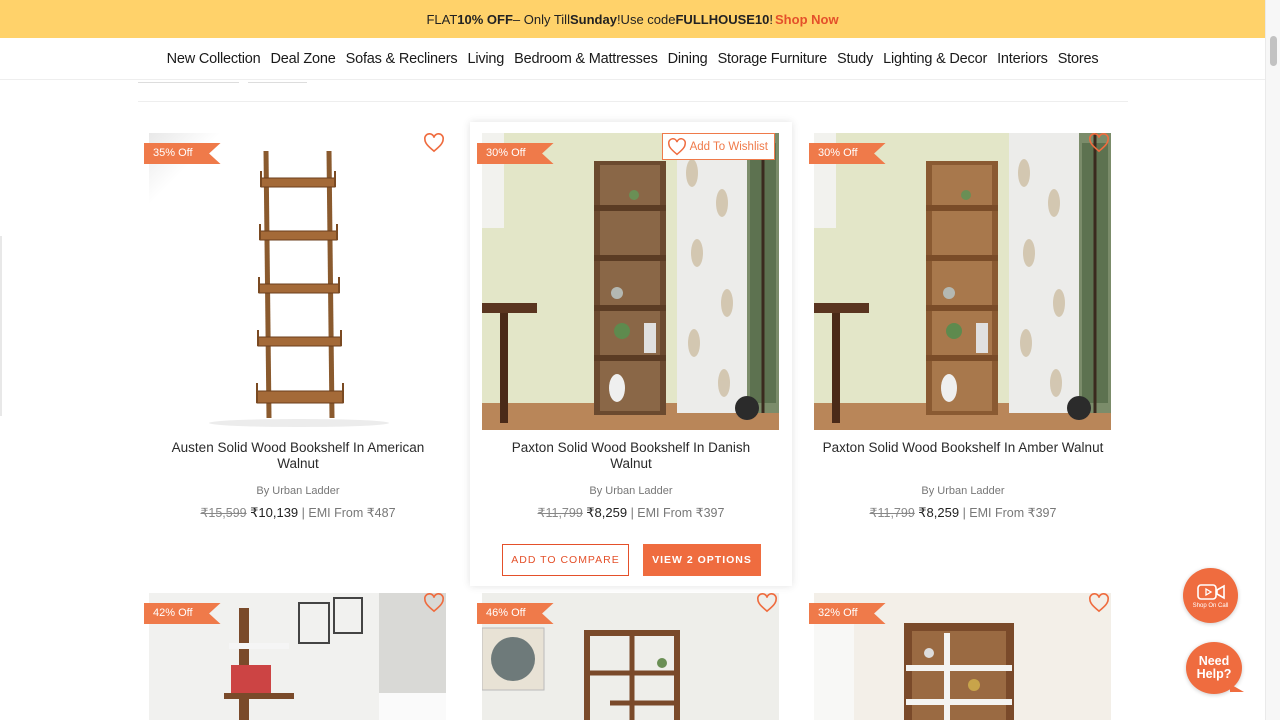  I want to click on discount-badge: 46% Off, so click(515, 613).